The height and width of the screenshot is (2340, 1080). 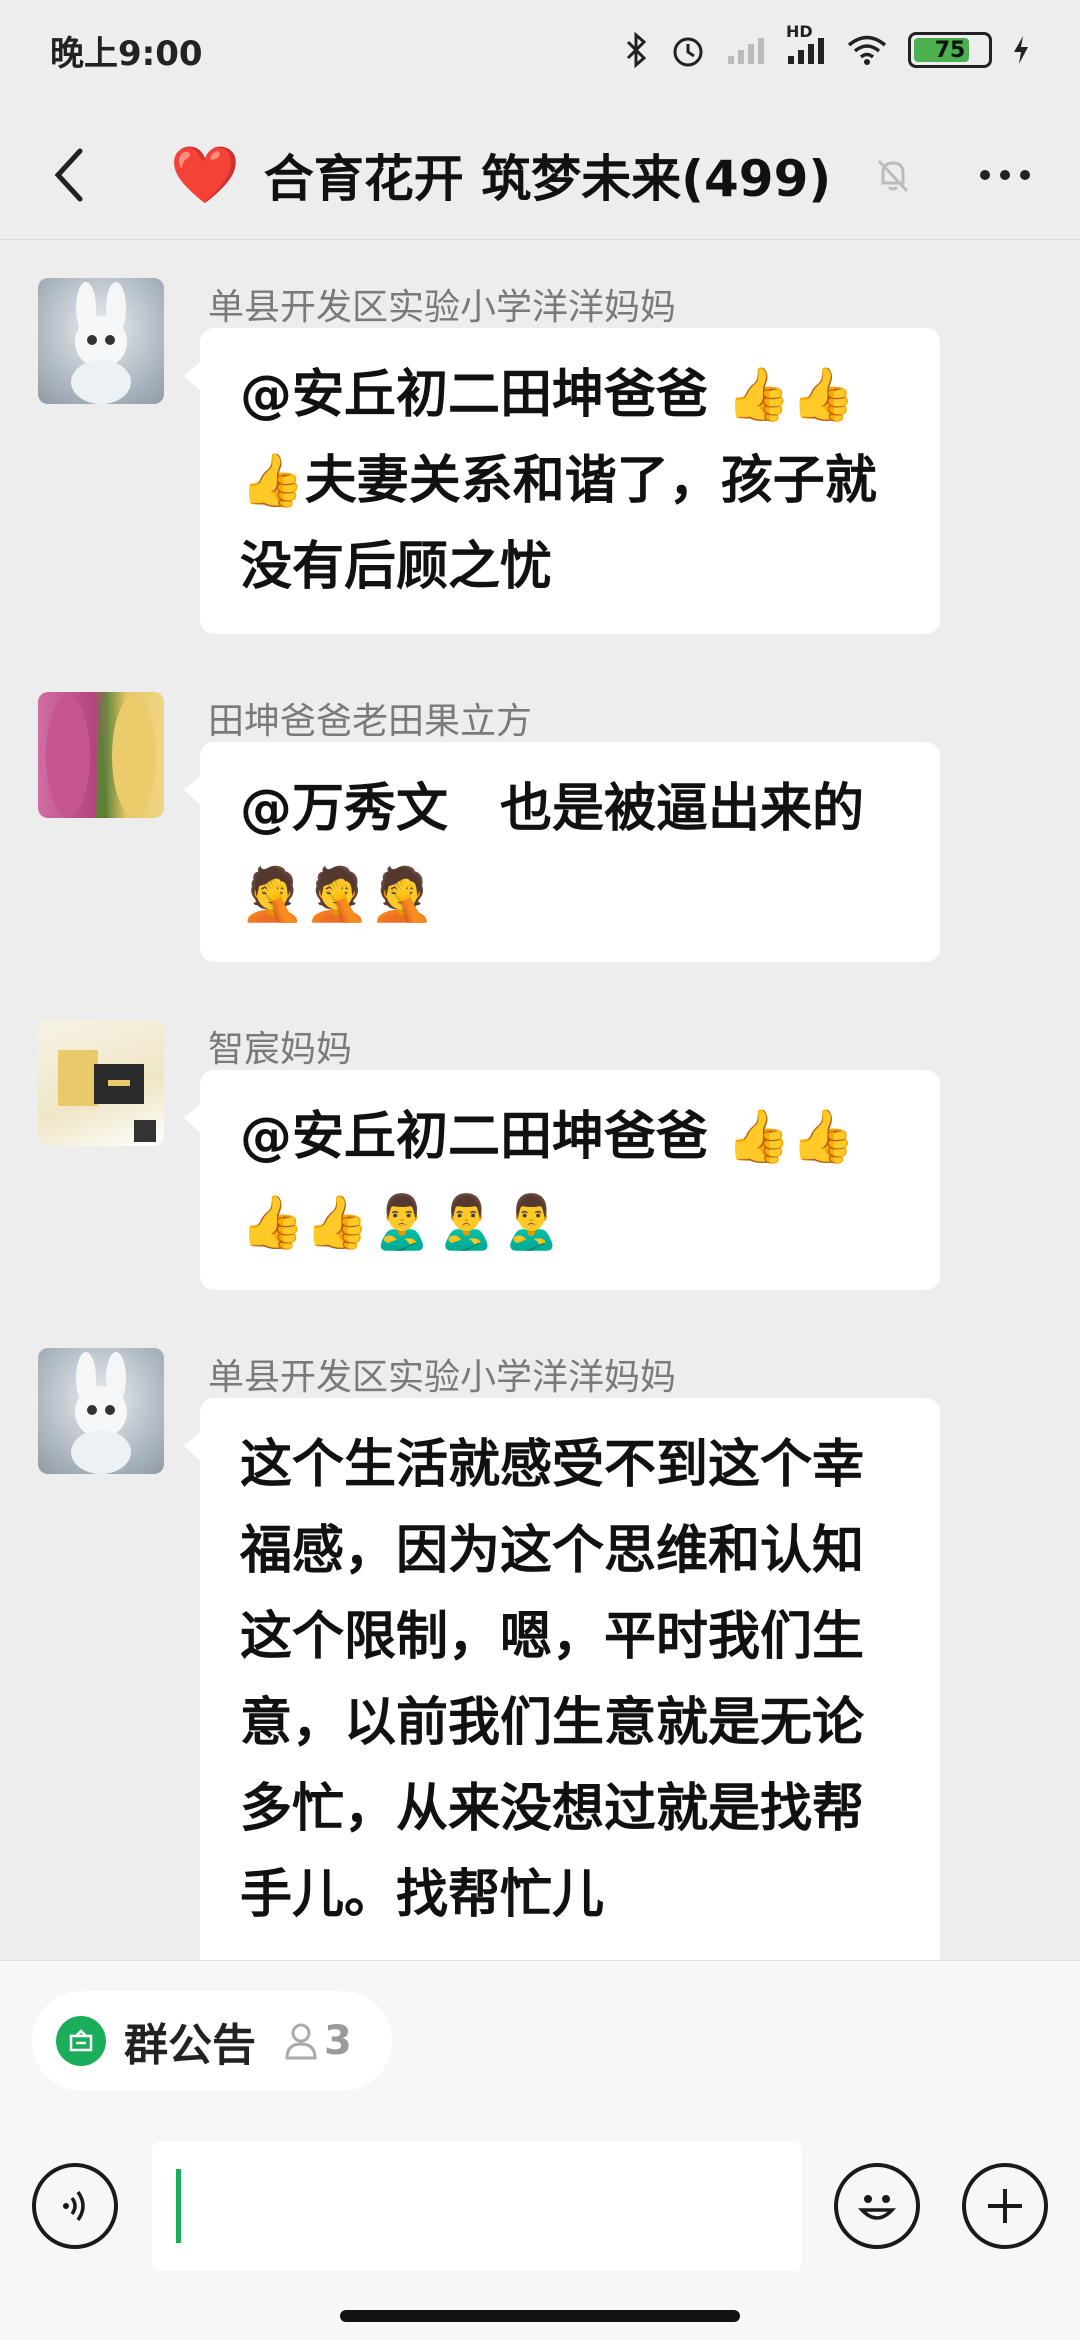 I want to click on voice-button, so click(x=75, y=2206).